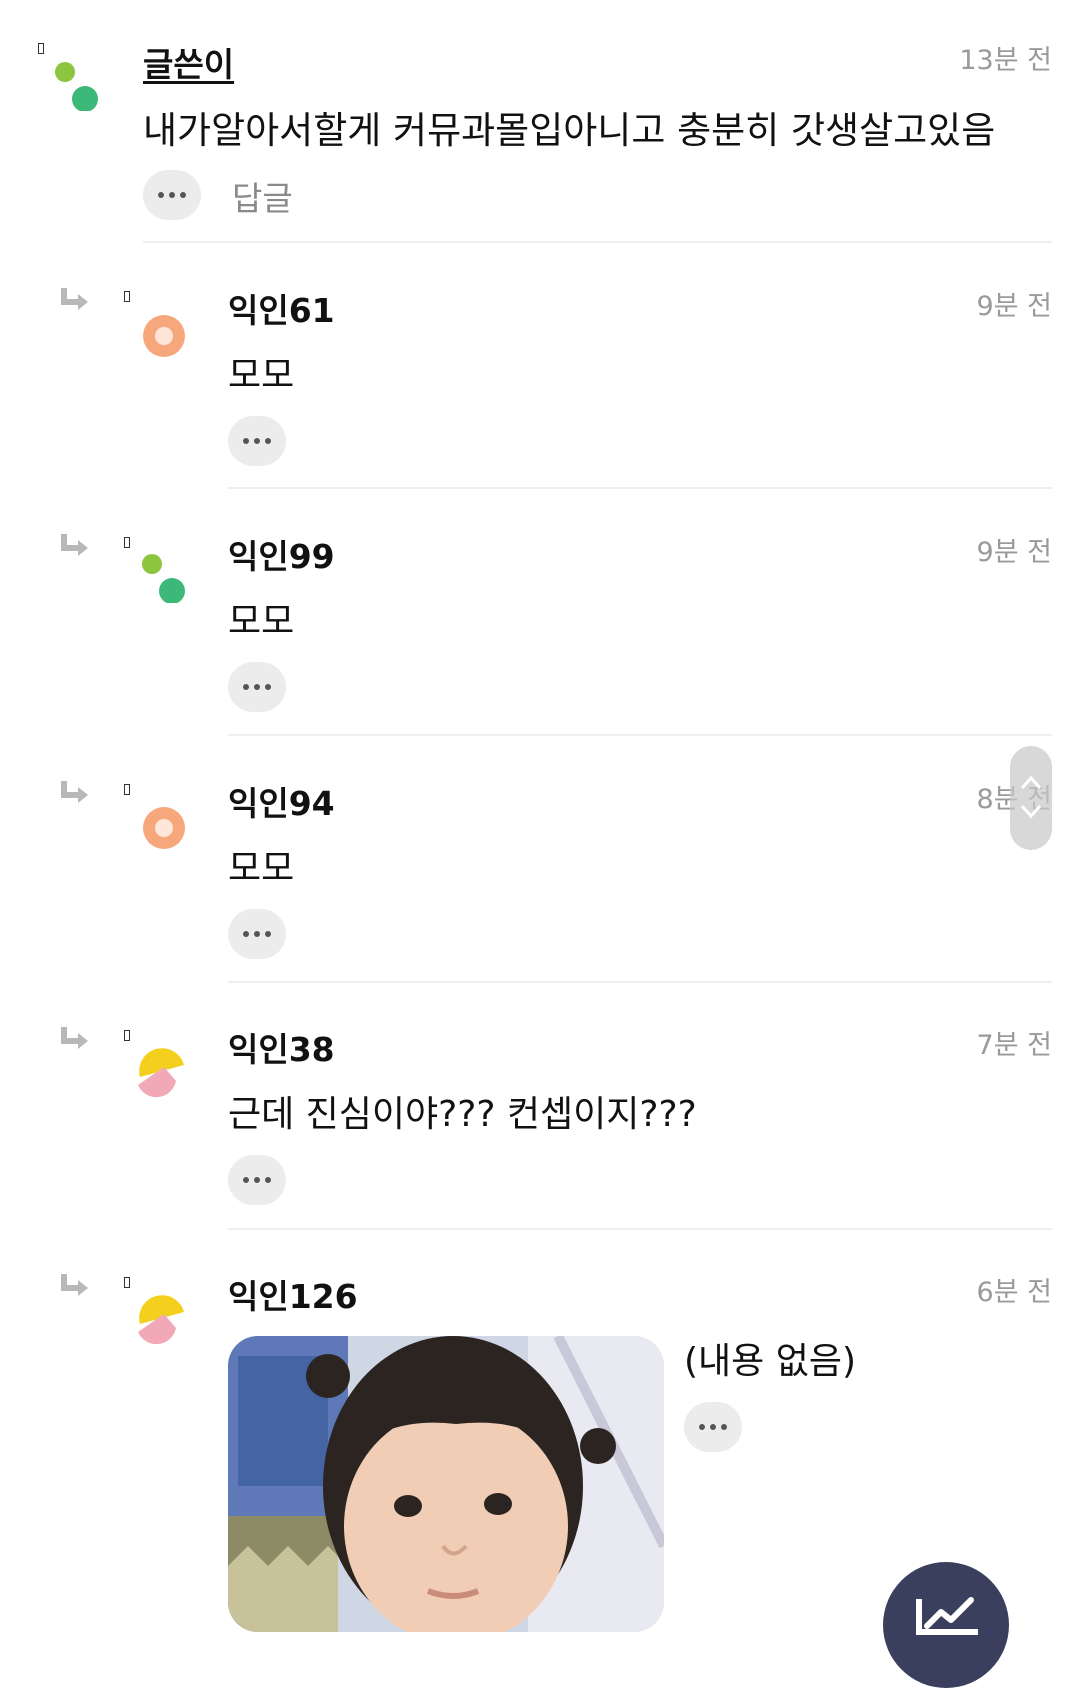 The width and height of the screenshot is (1080, 1688). Describe the element at coordinates (947, 1616) in the screenshot. I see `chart-trend-icon` at that location.